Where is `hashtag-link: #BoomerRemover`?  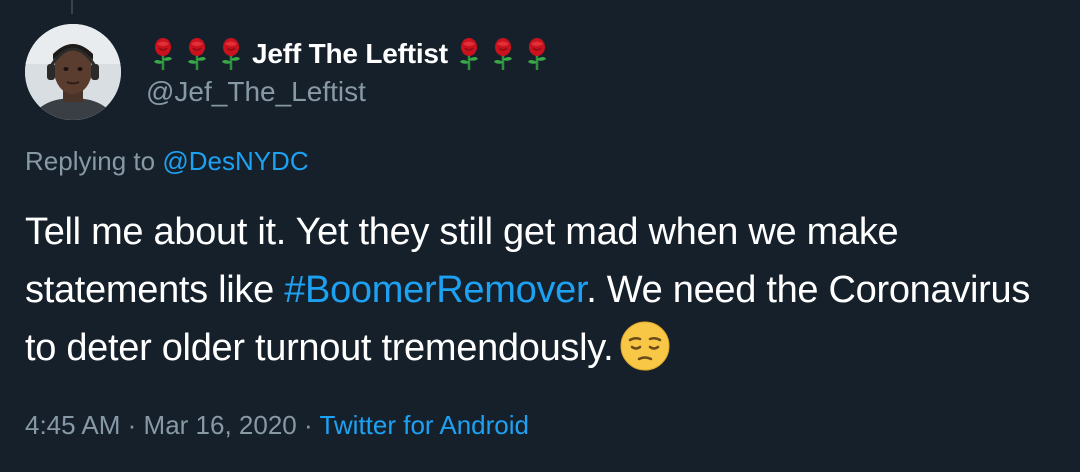
hashtag-link: #BoomerRemover is located at coordinates (435, 290).